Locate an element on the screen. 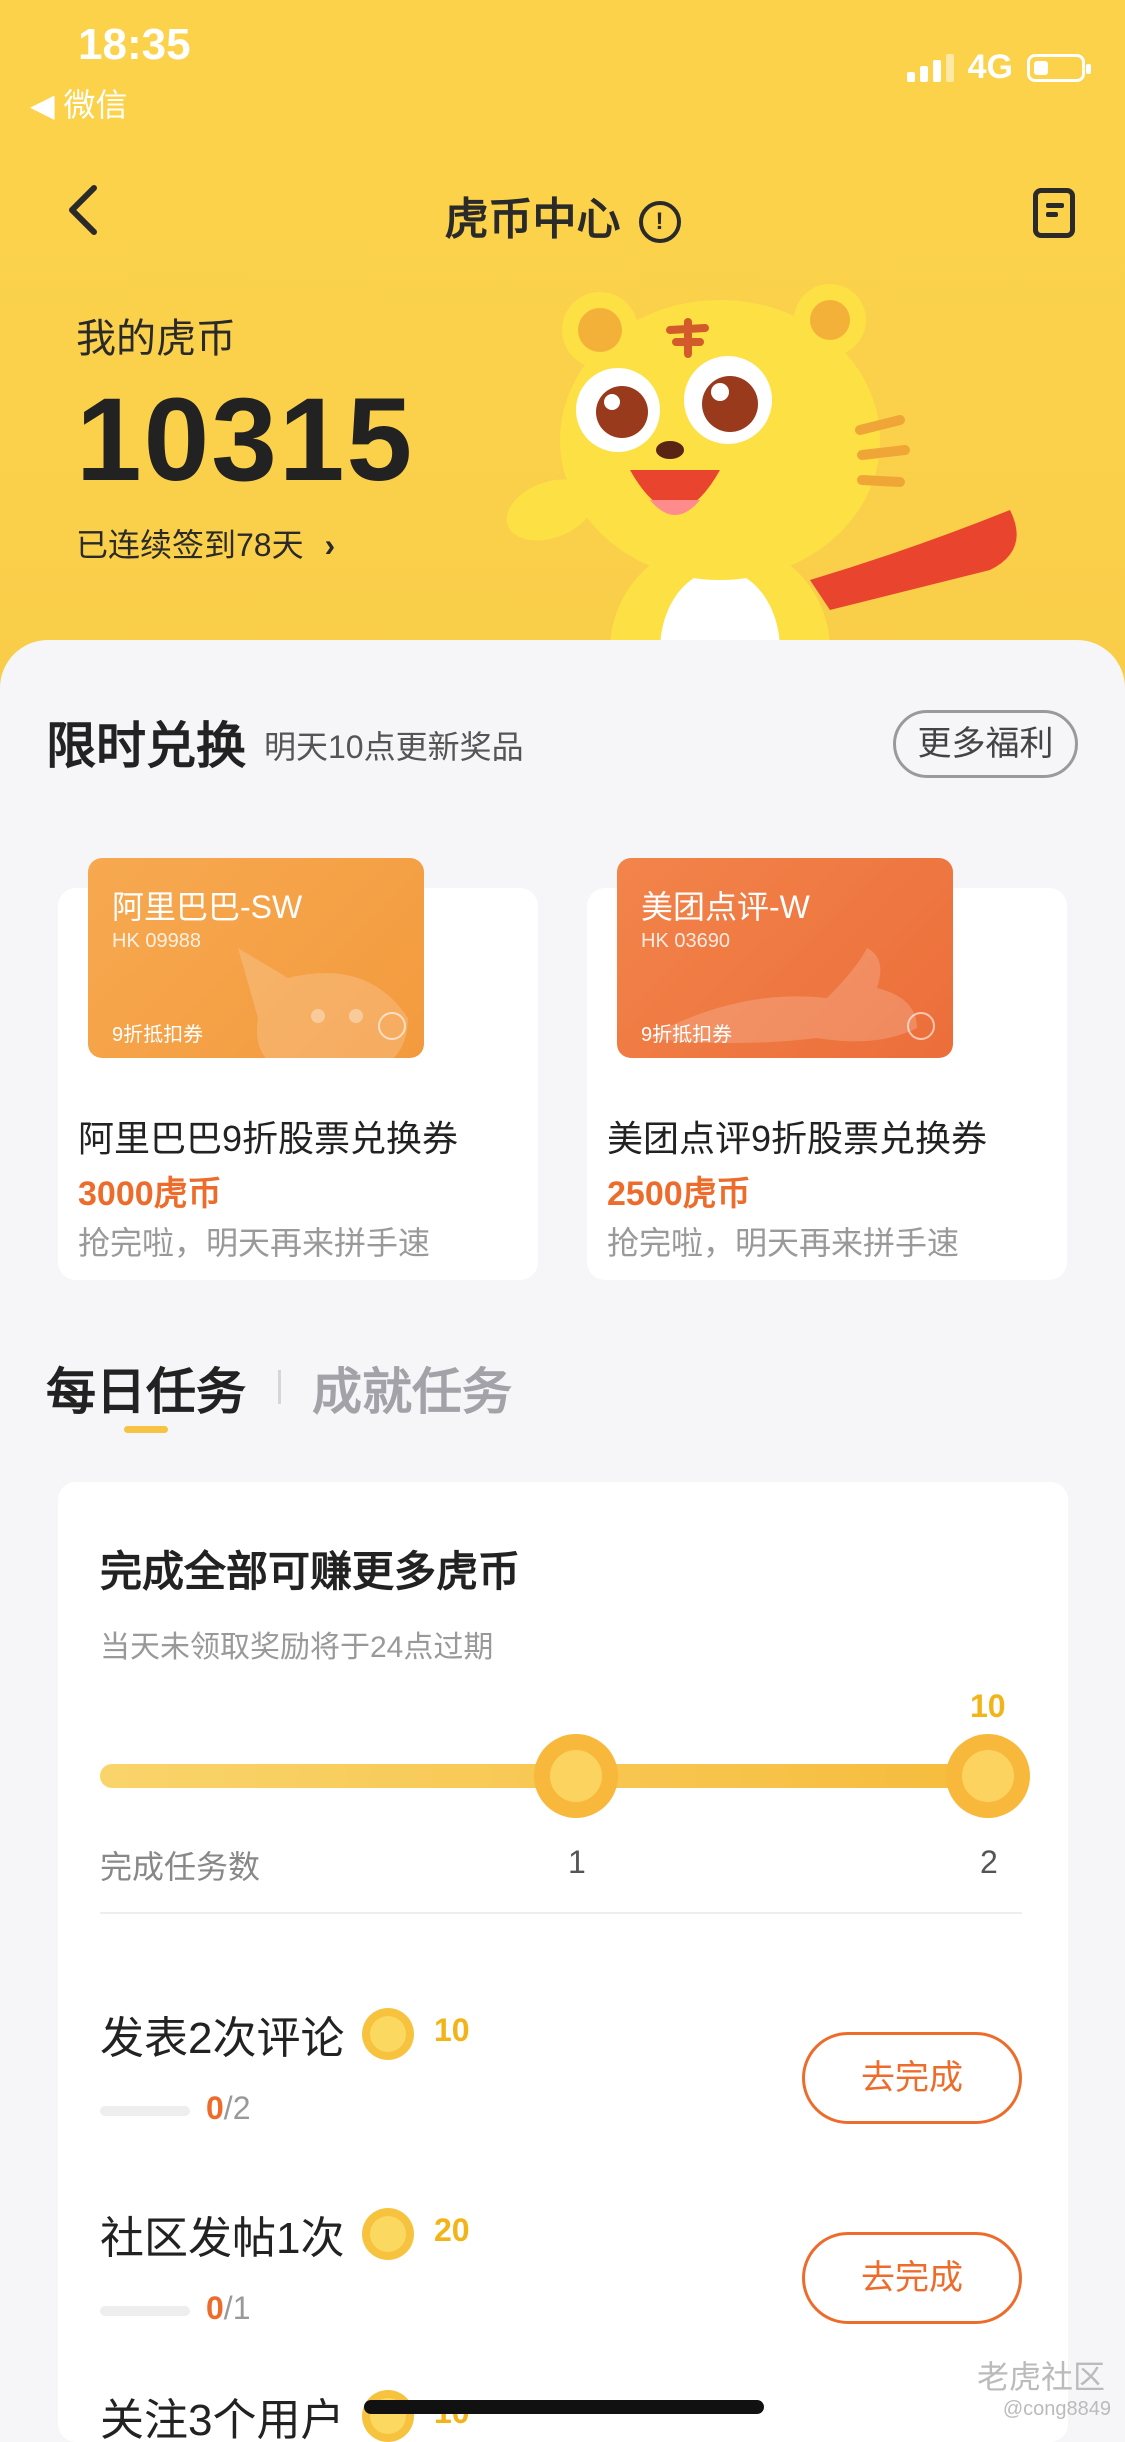 The height and width of the screenshot is (2442, 1125). progress-label: 完成任务数 is located at coordinates (180, 1867).